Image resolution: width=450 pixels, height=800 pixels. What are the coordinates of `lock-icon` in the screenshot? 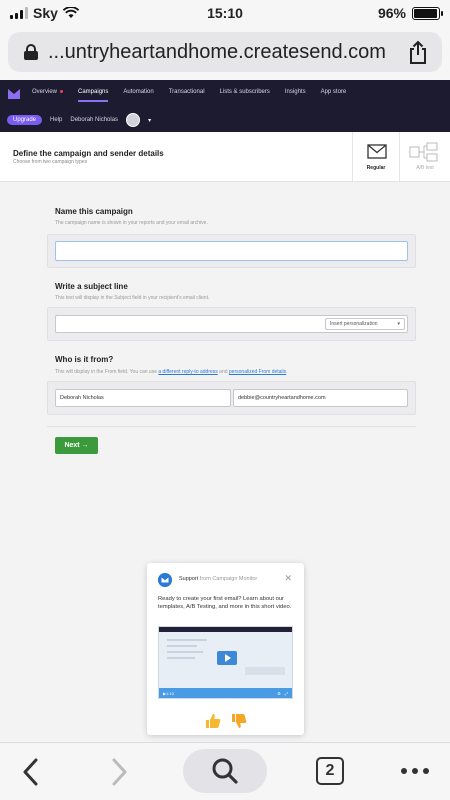 It's located at (31, 52).